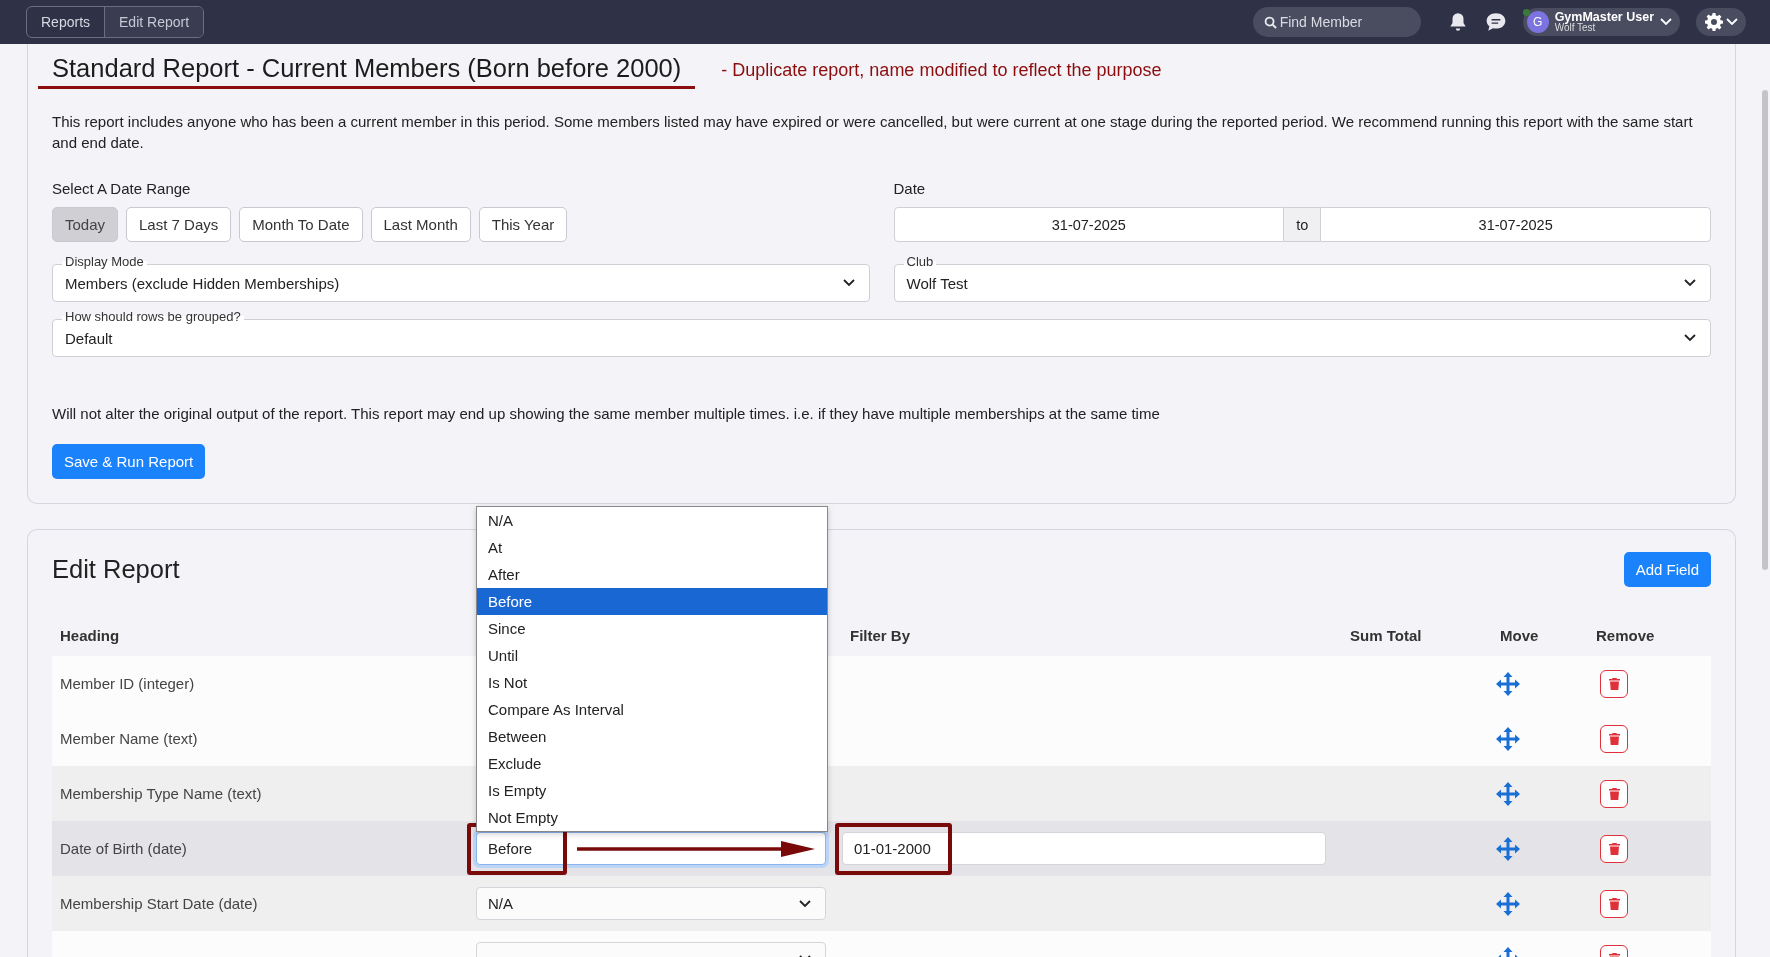 This screenshot has height=957, width=1770. What do you see at coordinates (90, 636) in the screenshot?
I see `column-header: Heading` at bounding box center [90, 636].